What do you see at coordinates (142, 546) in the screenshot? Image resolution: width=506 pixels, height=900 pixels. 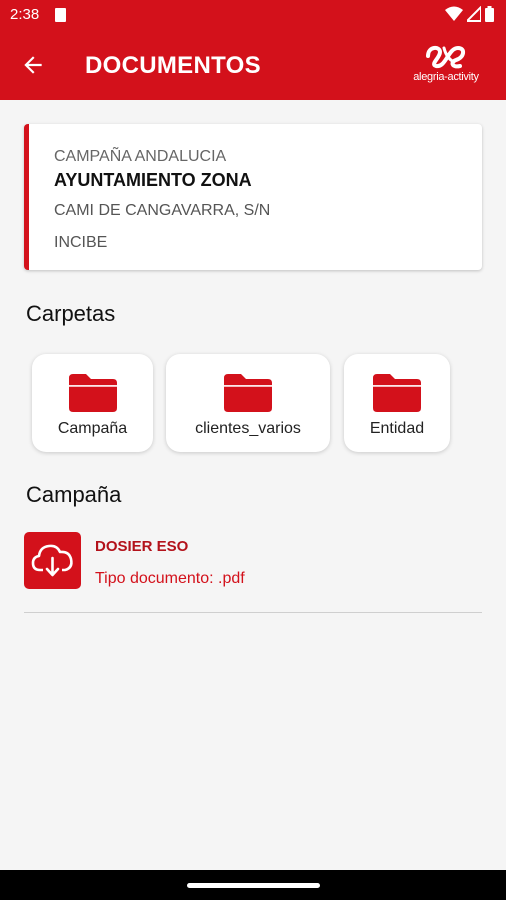 I see `document-title: DOSIER ESO` at bounding box center [142, 546].